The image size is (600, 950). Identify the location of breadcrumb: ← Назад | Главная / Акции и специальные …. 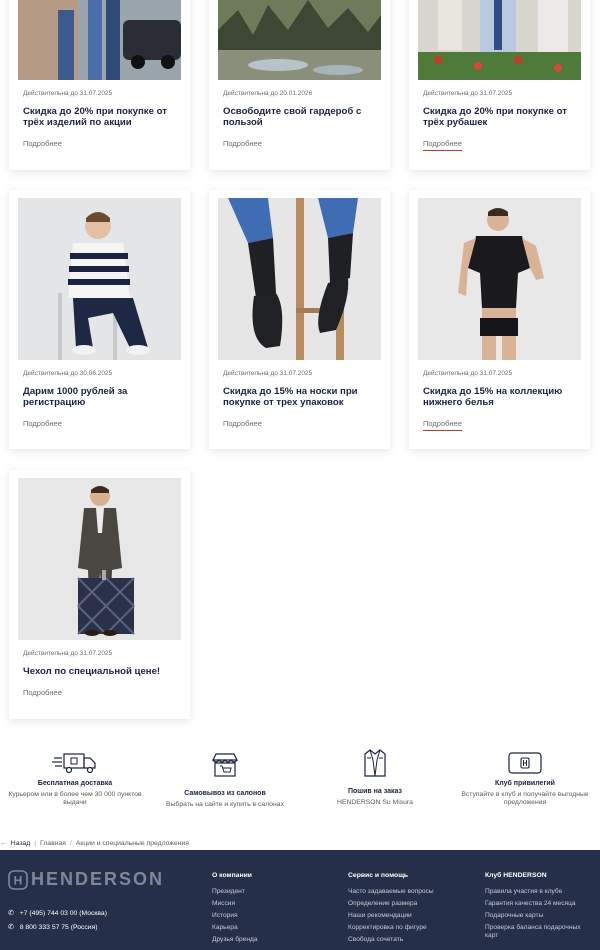
(94, 843).